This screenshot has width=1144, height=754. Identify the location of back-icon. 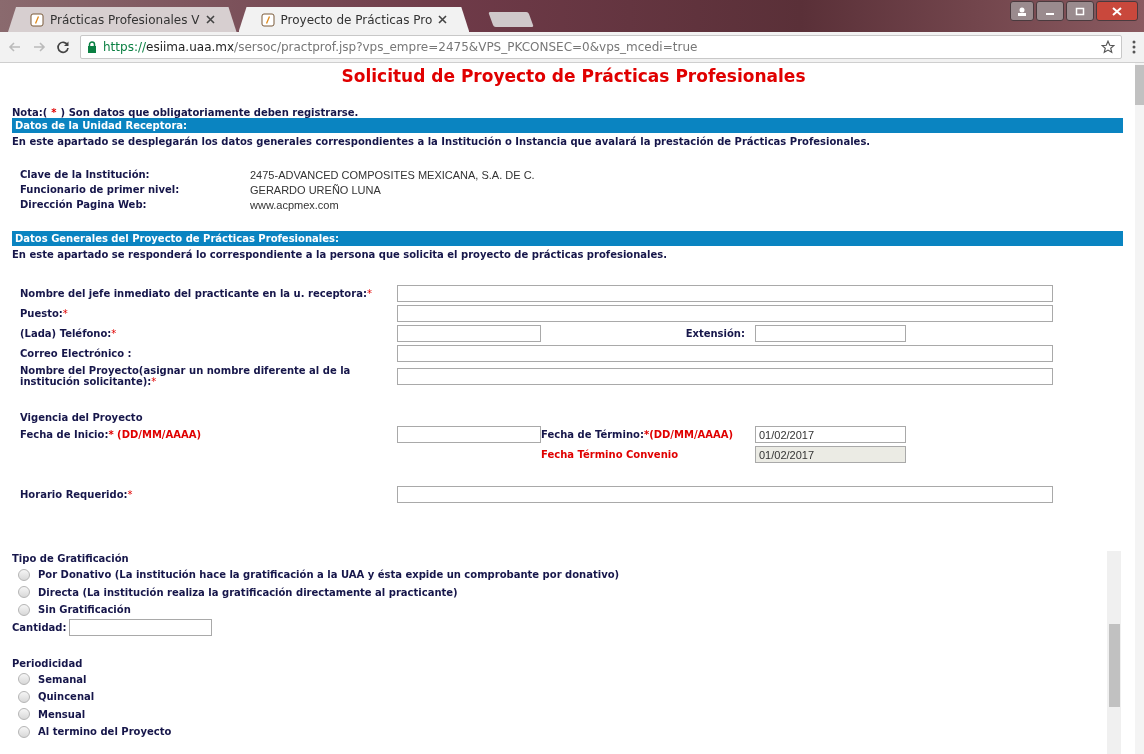
(15, 47).